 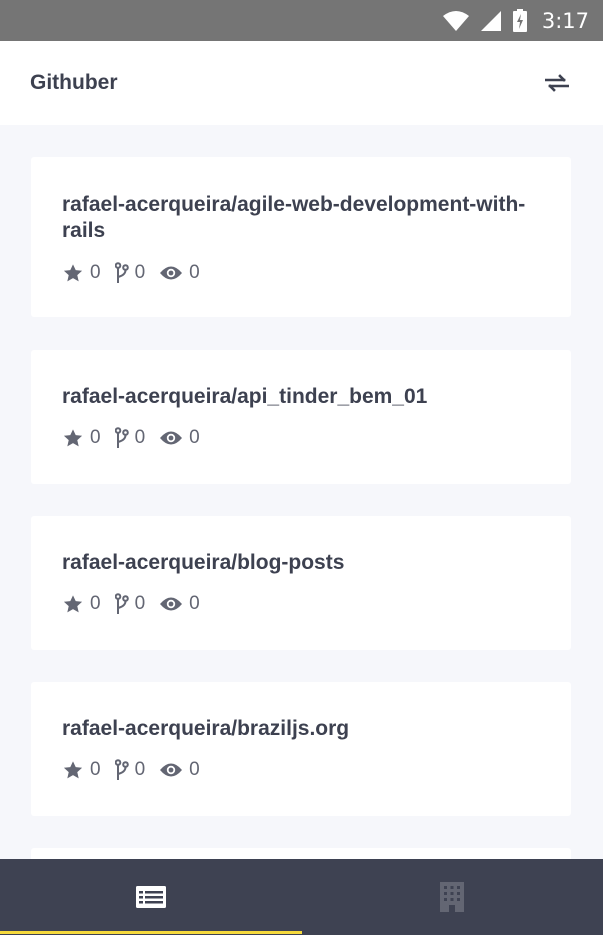 I want to click on swap-button, so click(x=557, y=83).